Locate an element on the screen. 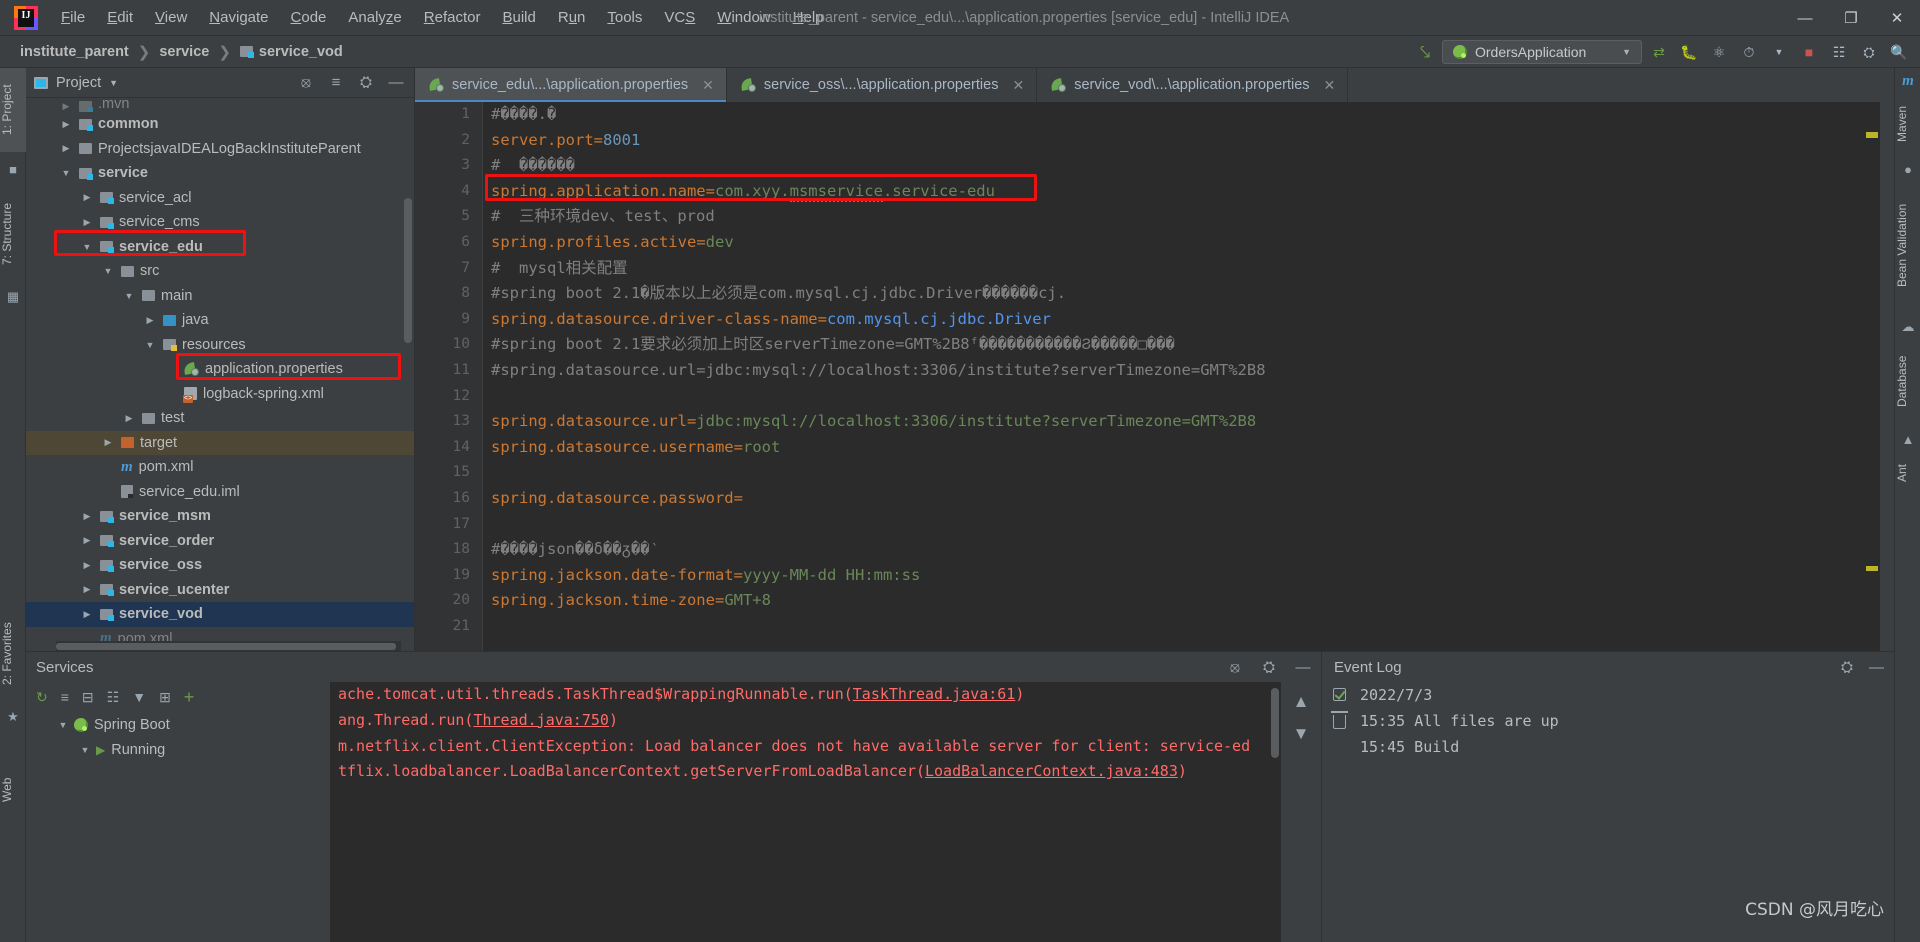 This screenshot has height=942, width=1920. console-scrollbar is located at coordinates (1275, 723).